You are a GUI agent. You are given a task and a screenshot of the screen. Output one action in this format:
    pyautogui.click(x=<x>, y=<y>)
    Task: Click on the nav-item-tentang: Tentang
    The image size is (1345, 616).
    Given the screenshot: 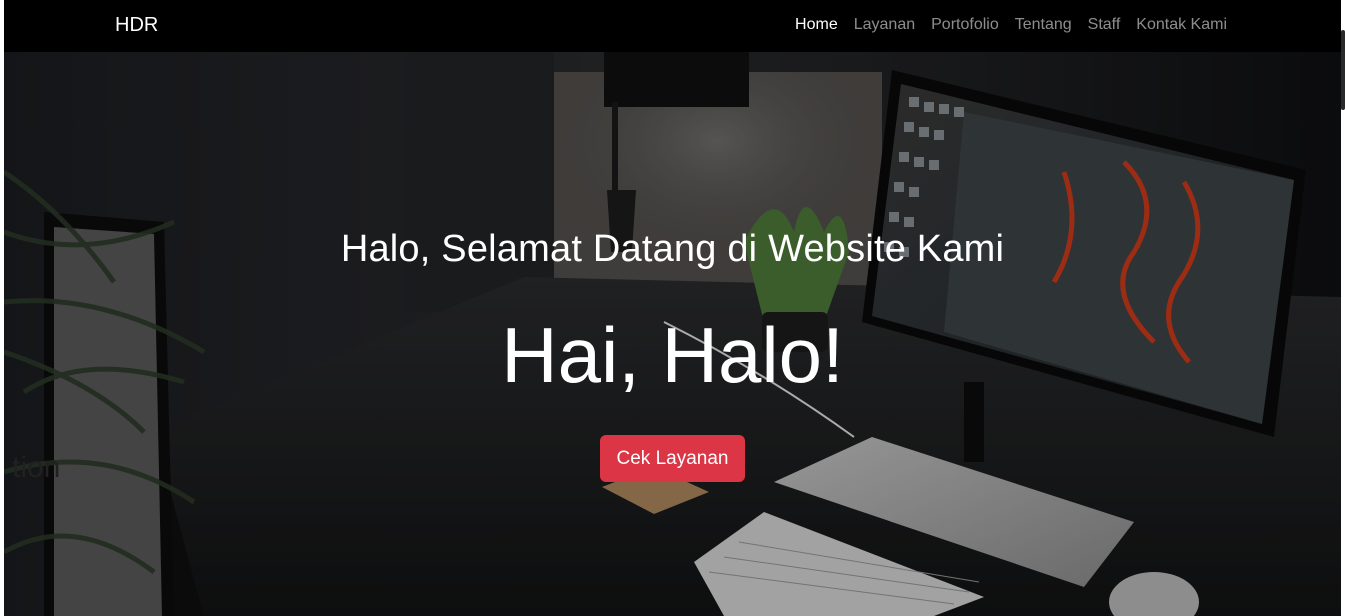 What is the action you would take?
    pyautogui.click(x=1043, y=24)
    